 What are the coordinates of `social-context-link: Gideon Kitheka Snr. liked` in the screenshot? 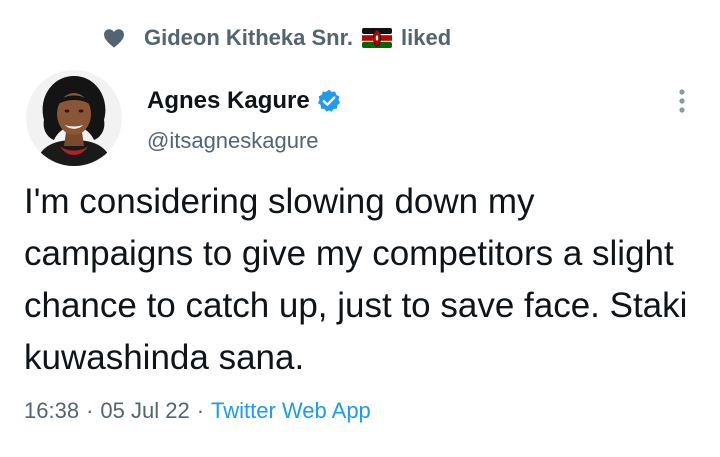 It's located at (297, 38).